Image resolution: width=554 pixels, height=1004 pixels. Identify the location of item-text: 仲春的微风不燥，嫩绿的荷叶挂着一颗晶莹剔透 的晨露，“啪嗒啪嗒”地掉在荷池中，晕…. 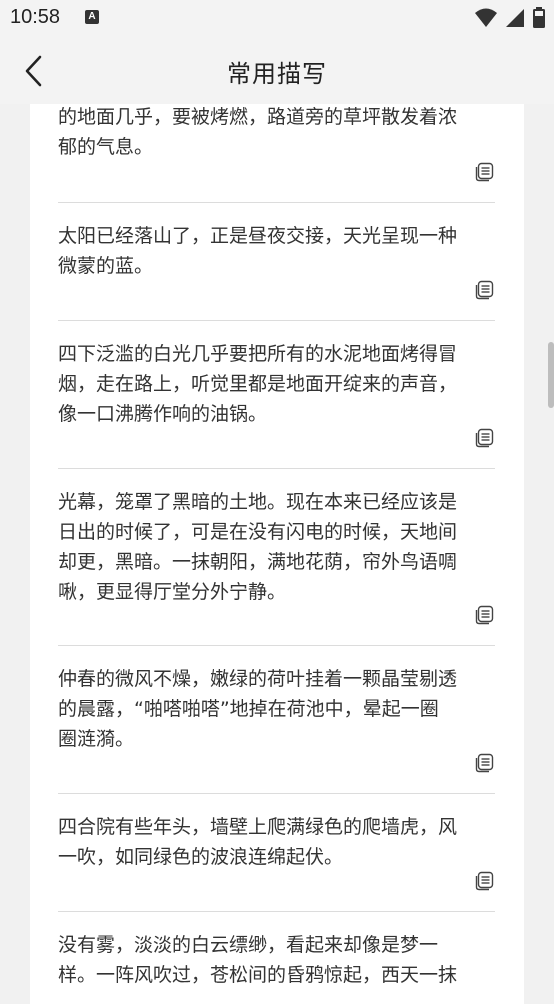
(258, 709).